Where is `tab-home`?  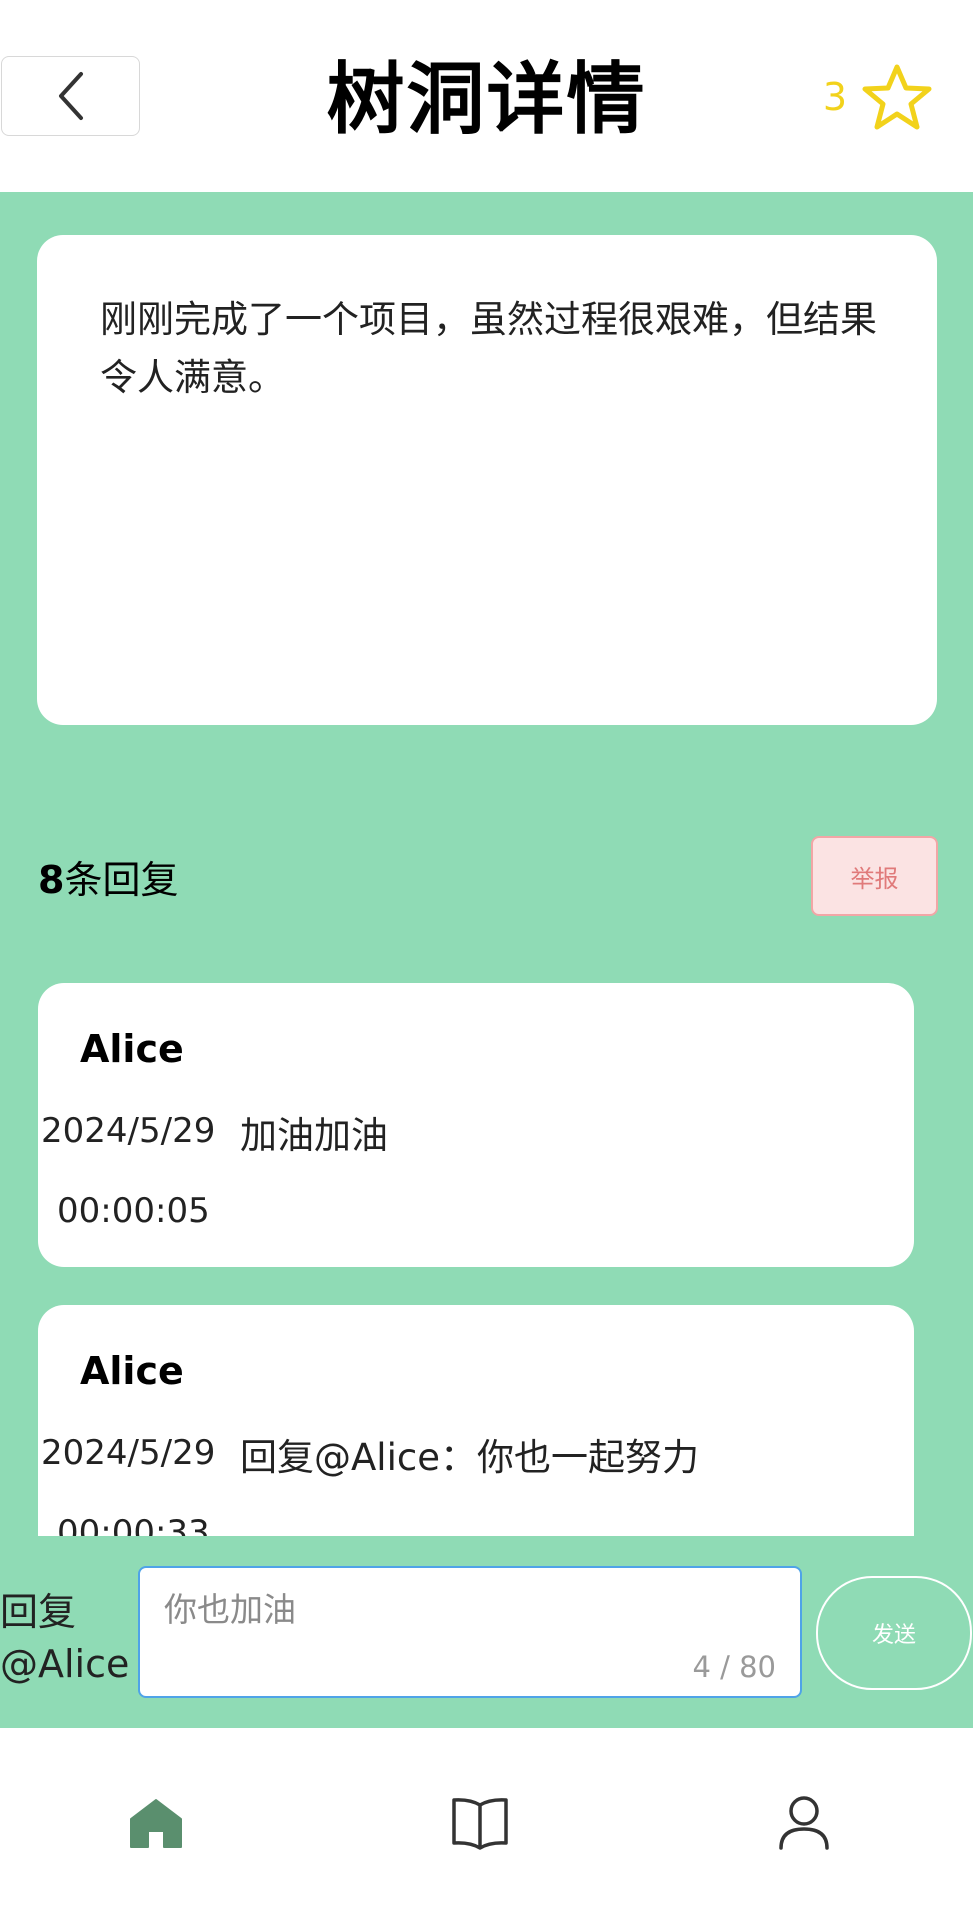
tab-home is located at coordinates (156, 1823).